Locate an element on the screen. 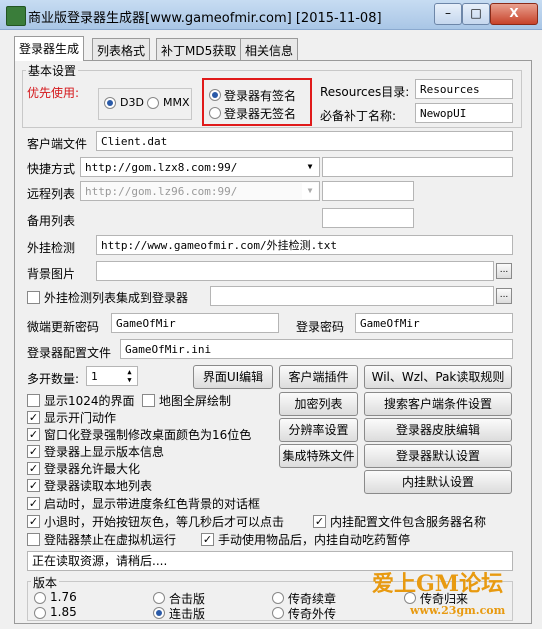 The height and width of the screenshot is (629, 542). unsigned-radio is located at coordinates (215, 113).